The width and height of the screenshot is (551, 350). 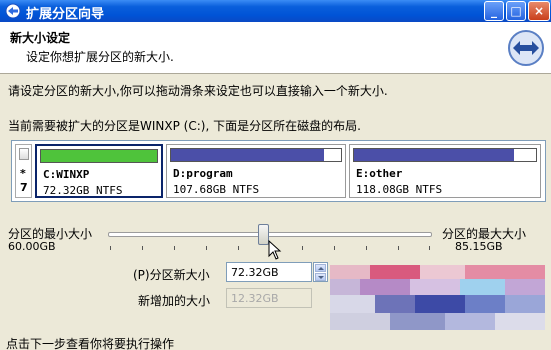 What do you see at coordinates (256, 171) in the screenshot?
I see `partition-d: D:program 107.68GB NTFS` at bounding box center [256, 171].